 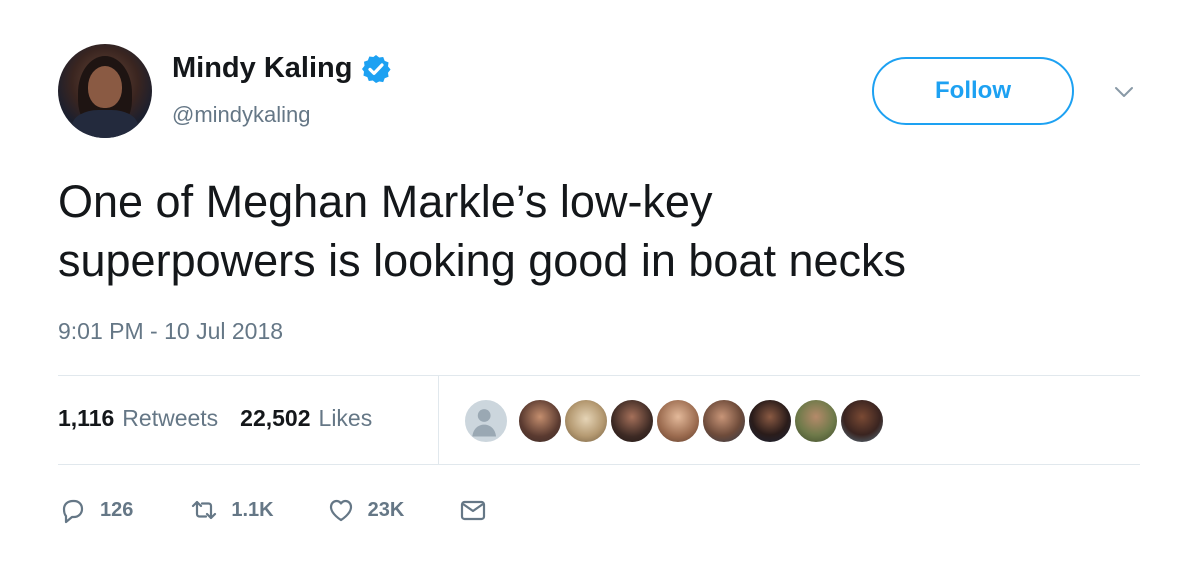 I want to click on reply-button: 126, so click(x=95, y=510).